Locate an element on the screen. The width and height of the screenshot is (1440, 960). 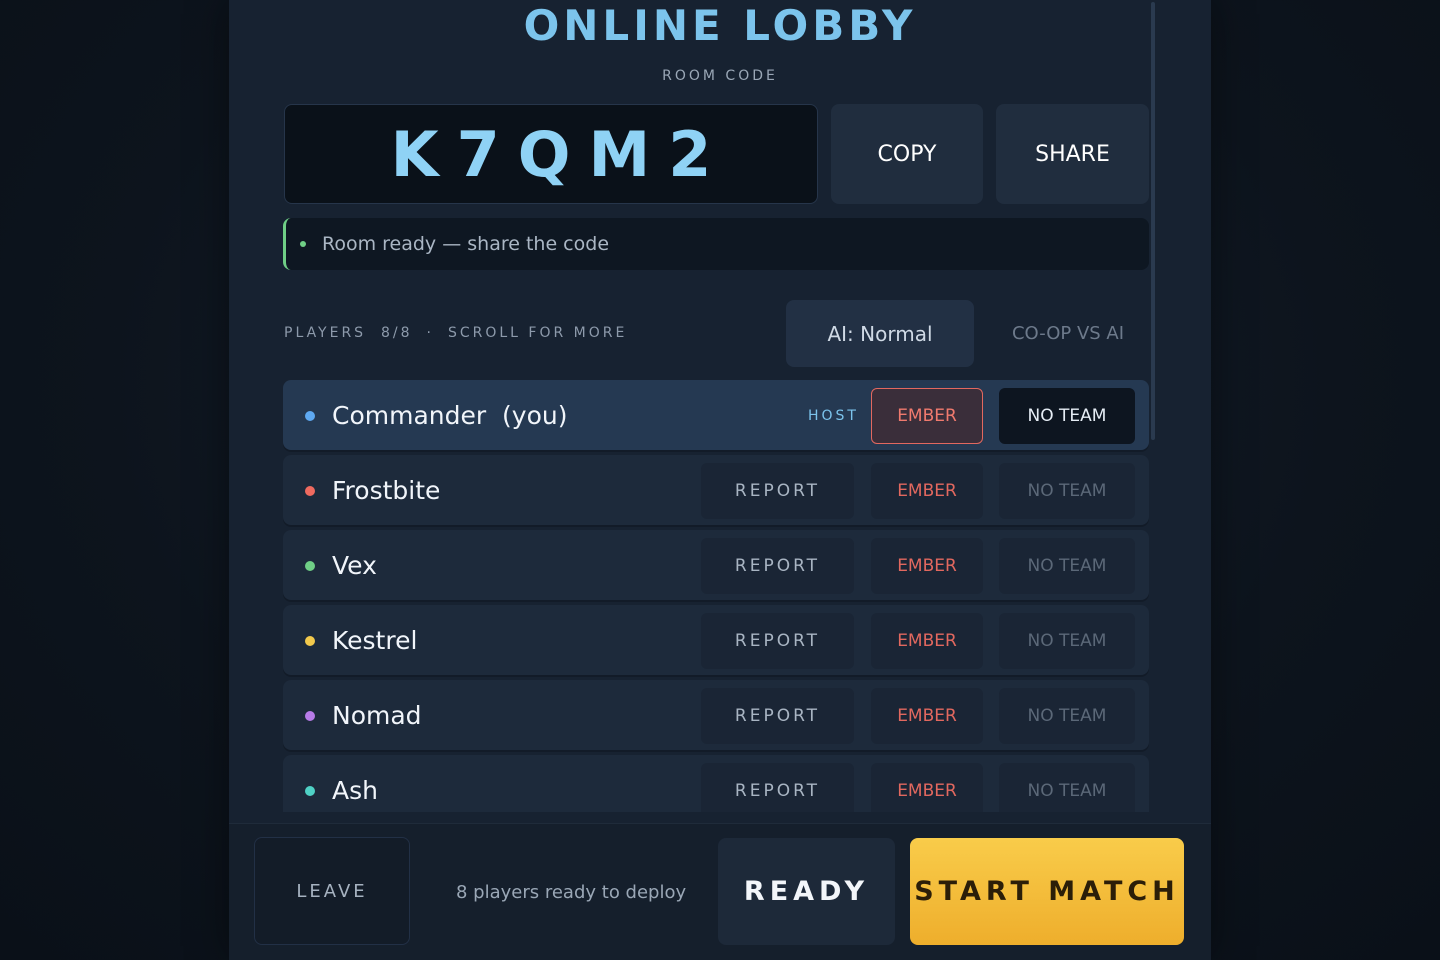
status-dot-icon is located at coordinates (303, 244).